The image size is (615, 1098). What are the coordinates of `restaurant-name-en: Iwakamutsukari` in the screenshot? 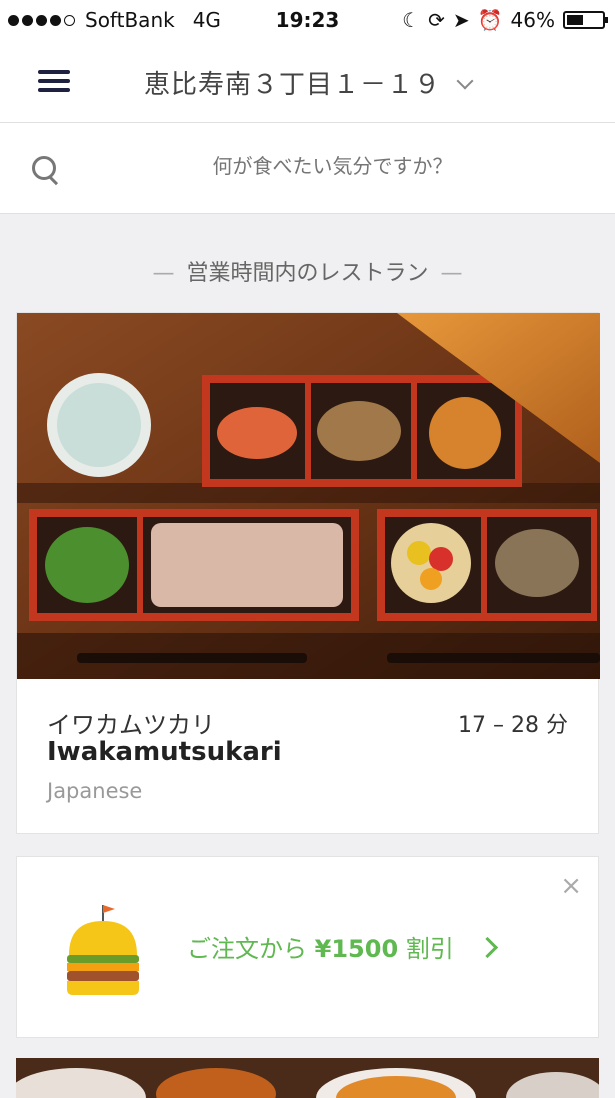 It's located at (164, 752).